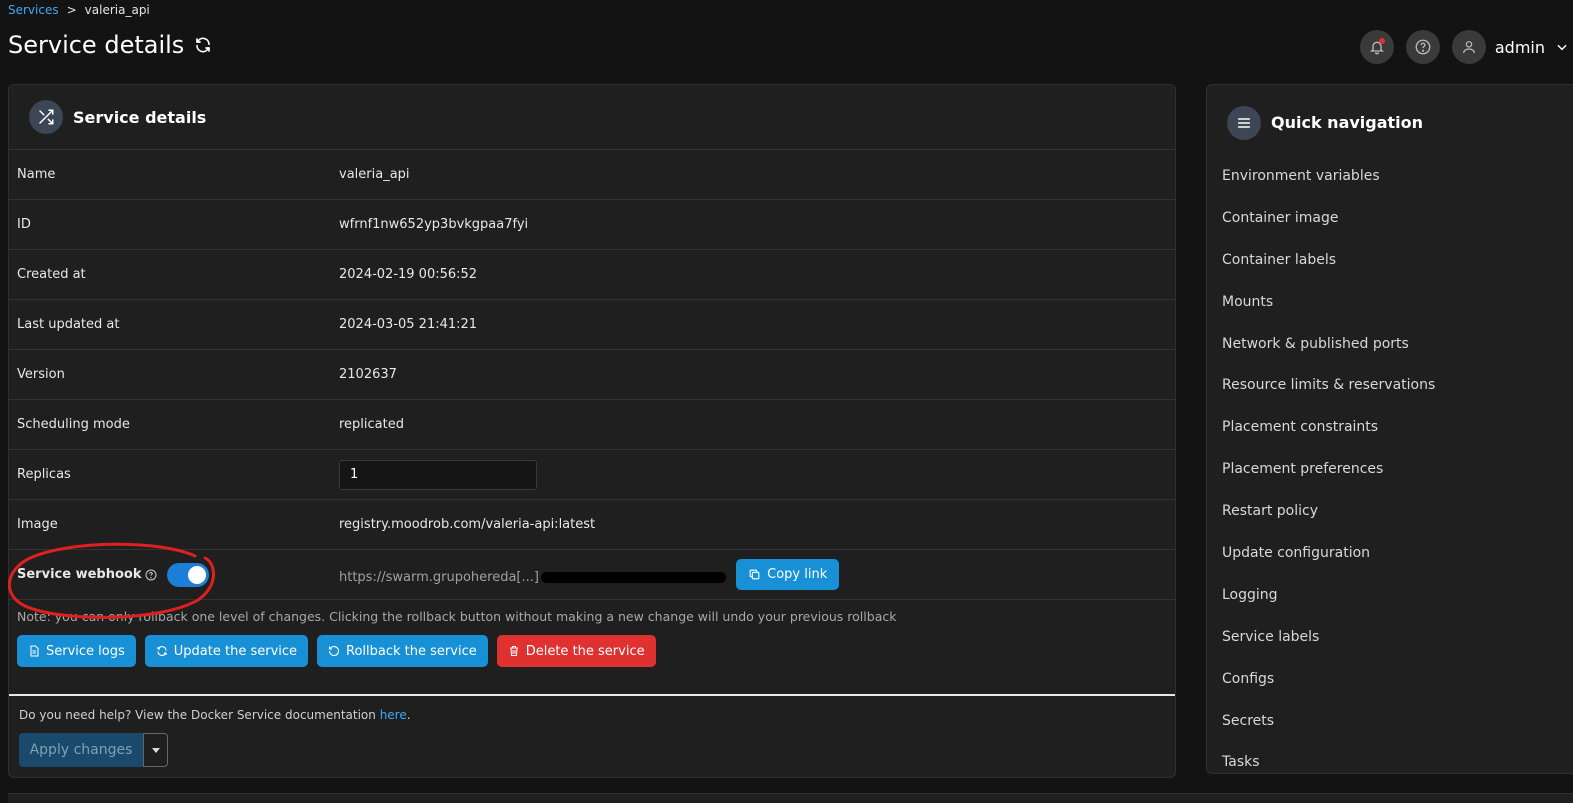  I want to click on quick-nav-item: Environment variables, so click(1397, 176).